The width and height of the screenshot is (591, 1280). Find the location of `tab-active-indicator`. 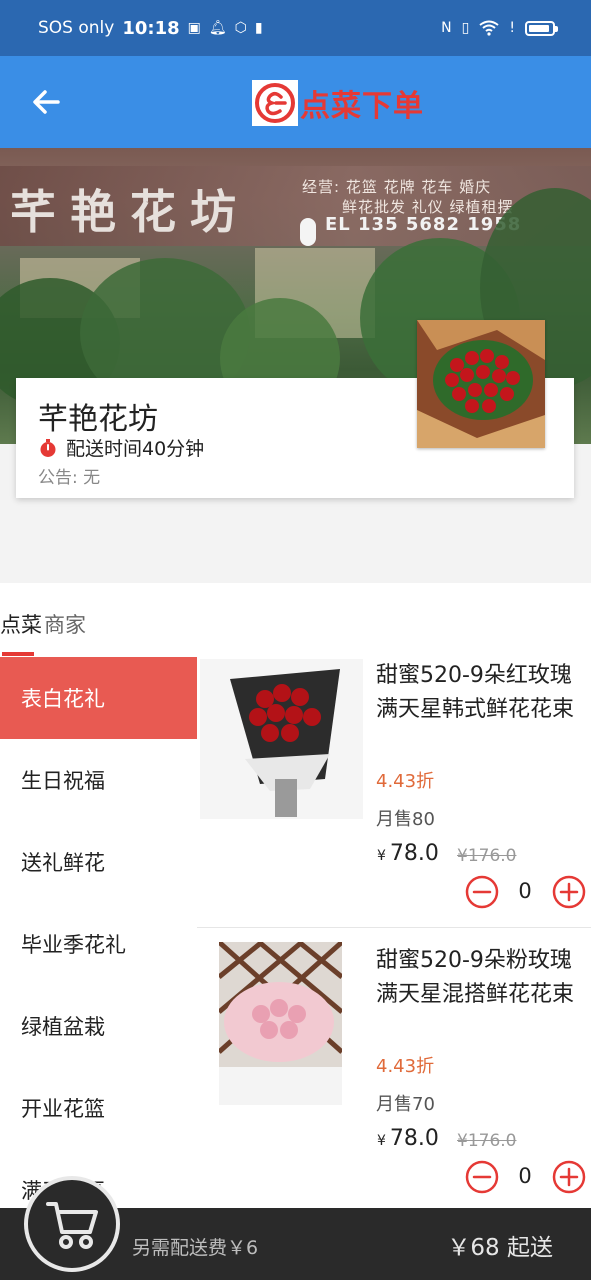

tab-active-indicator is located at coordinates (18, 654).